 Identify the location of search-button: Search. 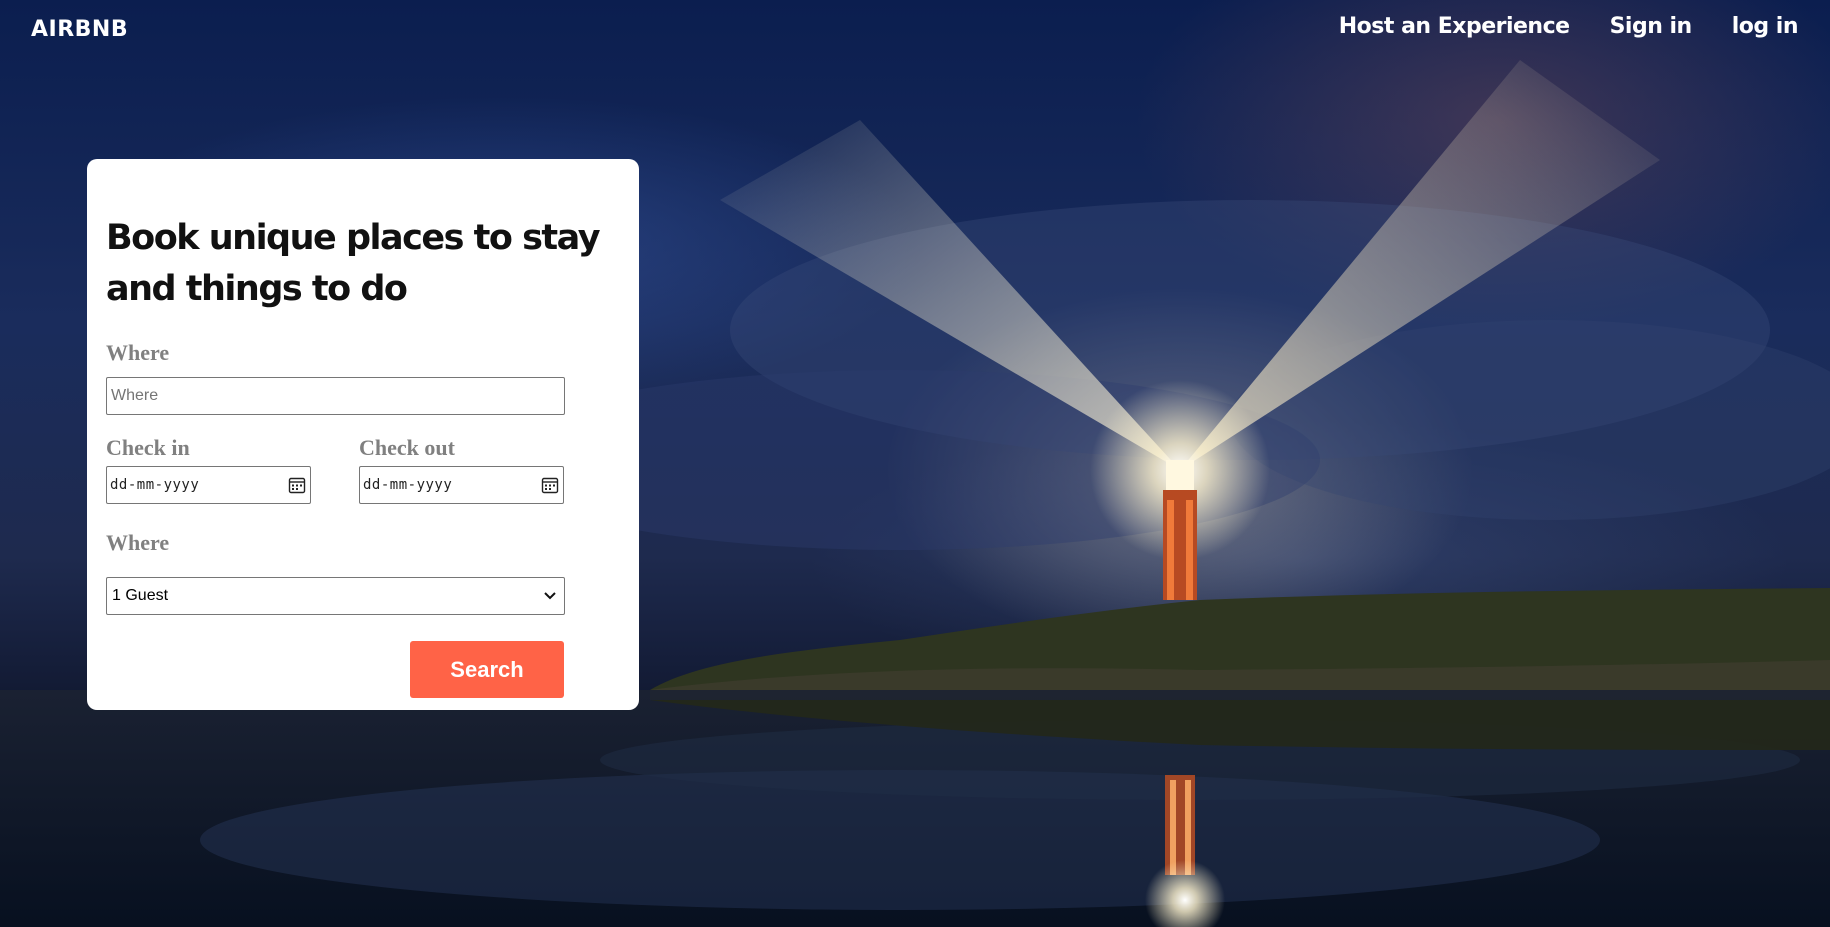
(487, 669).